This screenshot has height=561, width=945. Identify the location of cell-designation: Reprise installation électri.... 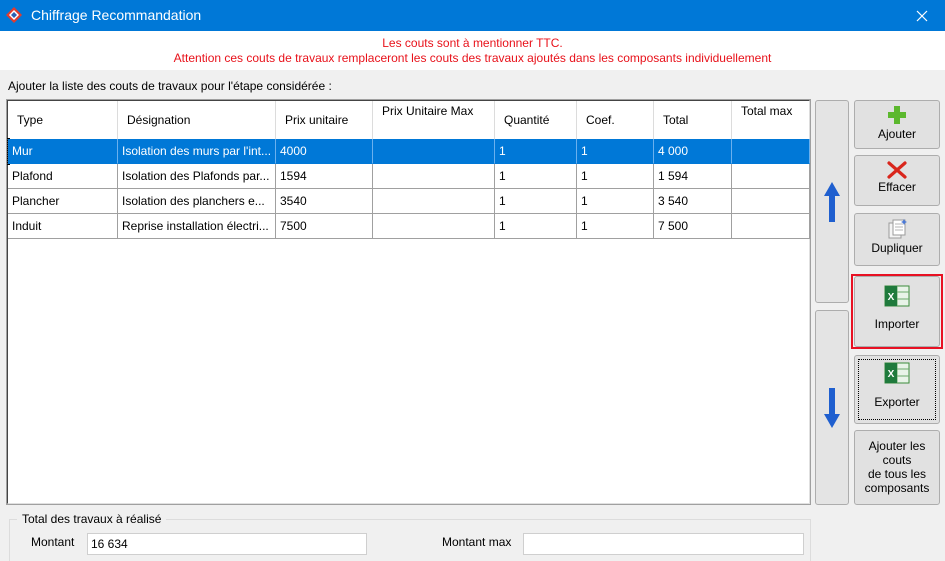
(197, 226).